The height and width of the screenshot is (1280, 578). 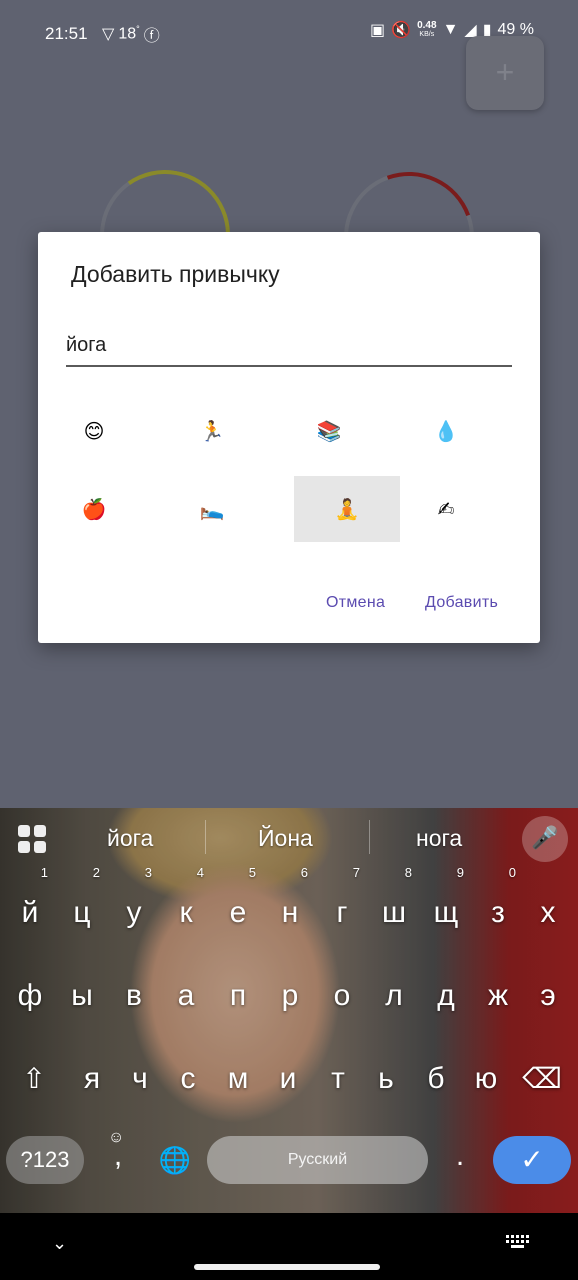 What do you see at coordinates (108, 34) in the screenshot?
I see `vpn-shield-icon: ▽` at bounding box center [108, 34].